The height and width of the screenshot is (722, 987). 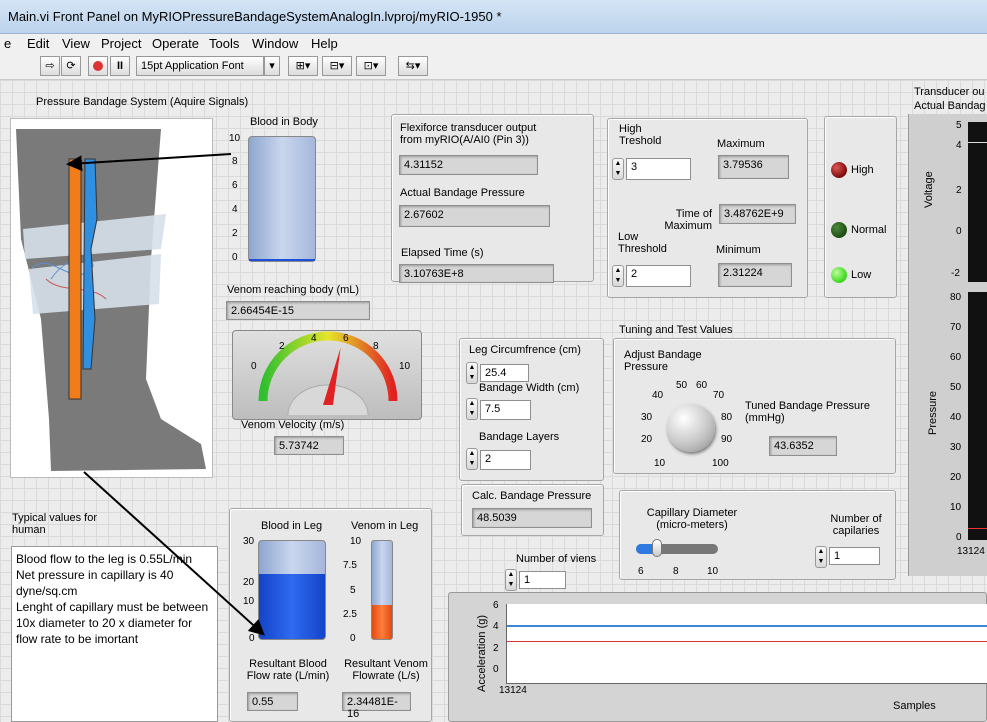 What do you see at coordinates (272, 66) in the screenshot?
I see `font-dropdown-icon: ▾` at bounding box center [272, 66].